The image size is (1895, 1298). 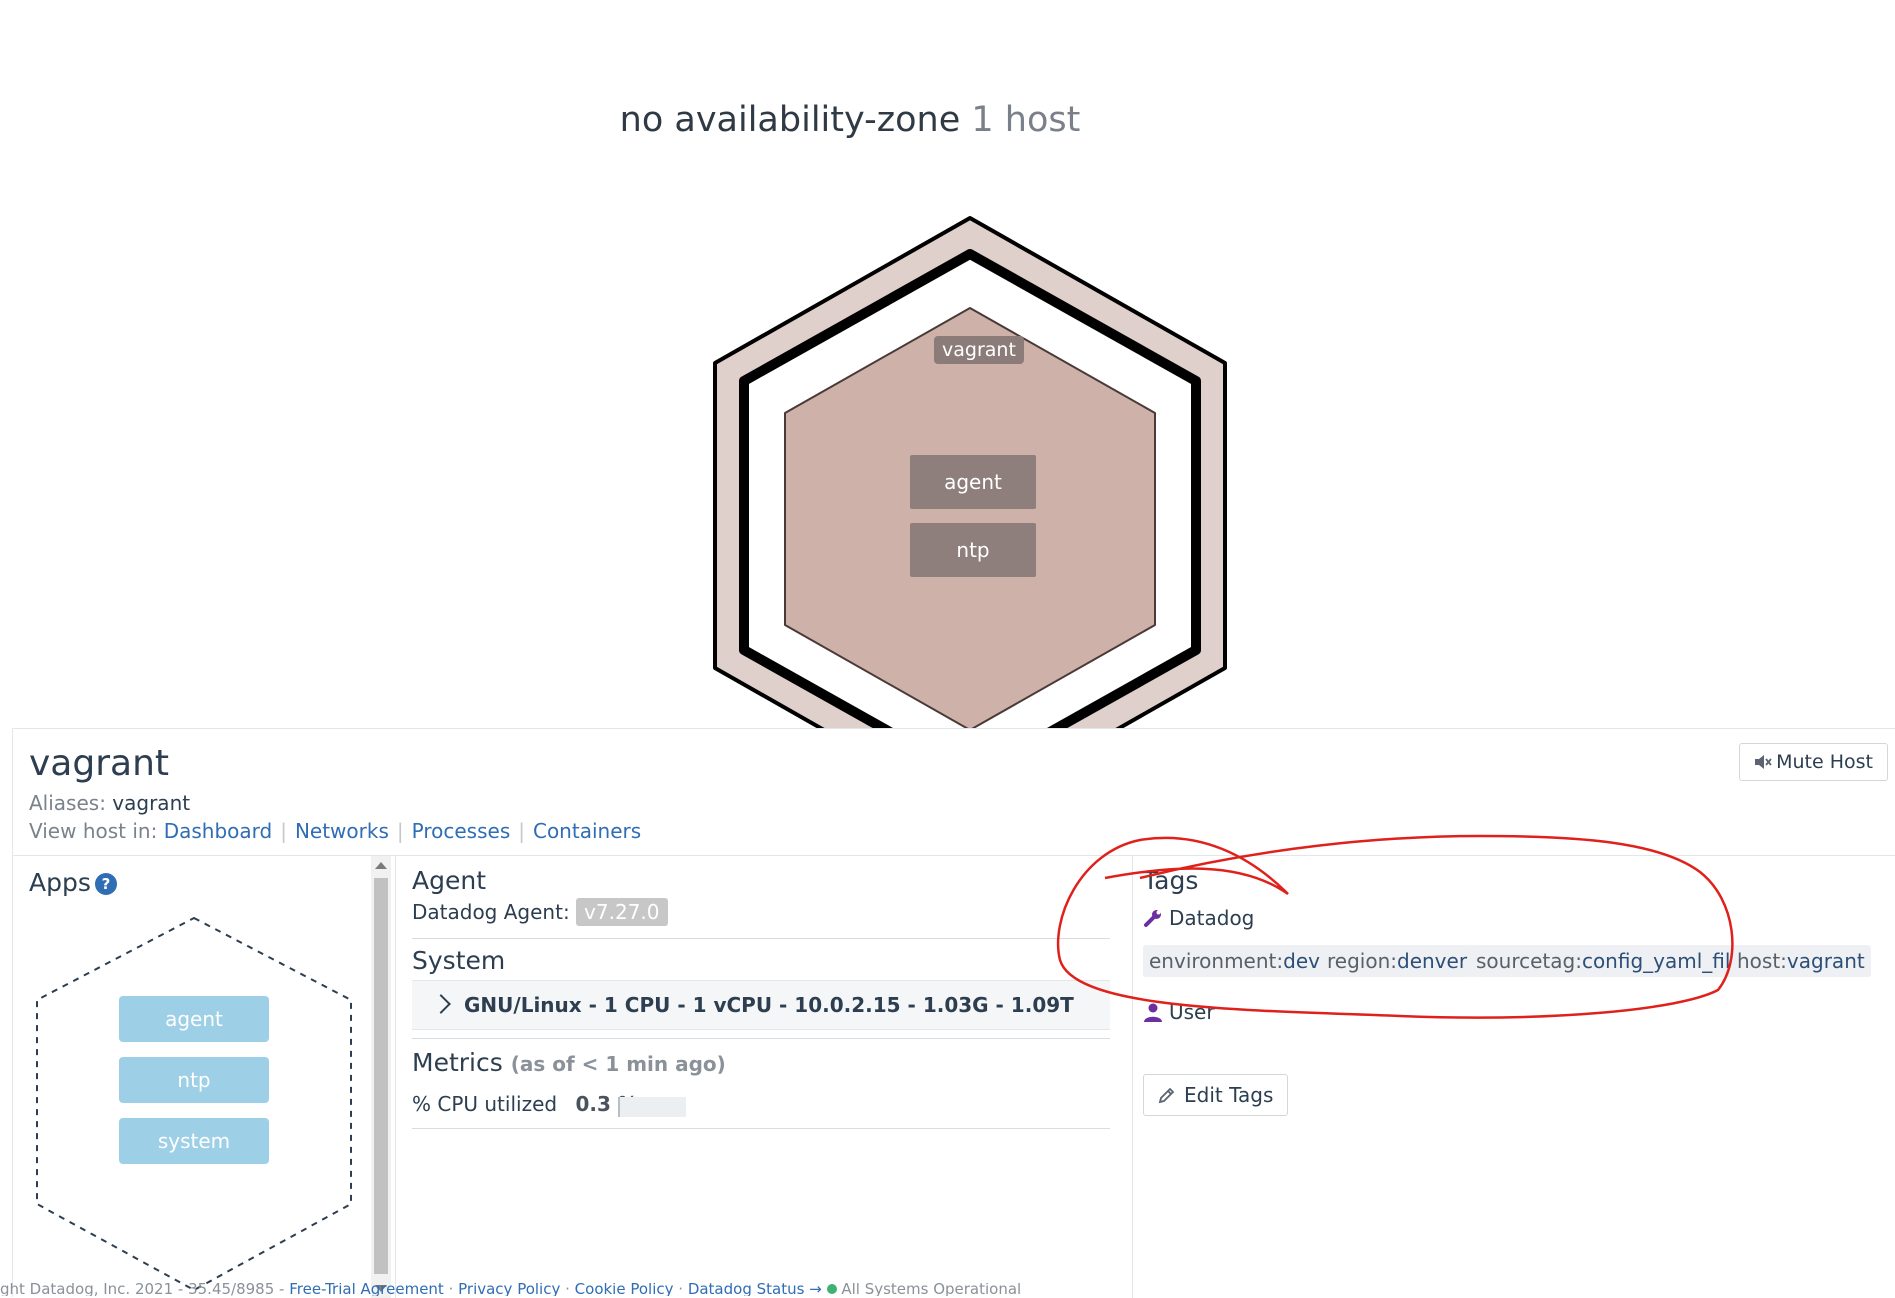 I want to click on tag-source-user-label: User, so click(x=1192, y=1012).